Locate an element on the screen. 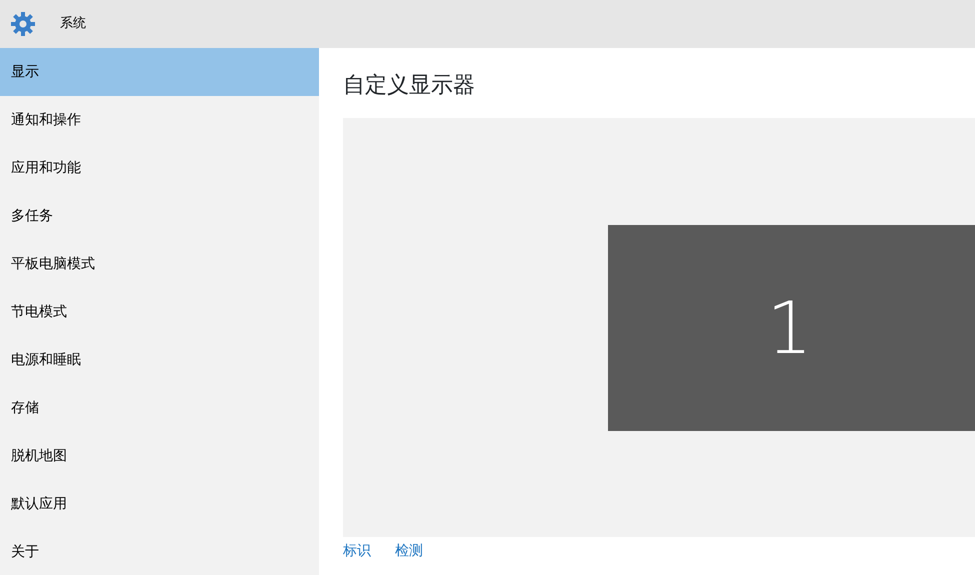 The height and width of the screenshot is (575, 975). sidebar-item: 平板电脑模式 is located at coordinates (159, 264).